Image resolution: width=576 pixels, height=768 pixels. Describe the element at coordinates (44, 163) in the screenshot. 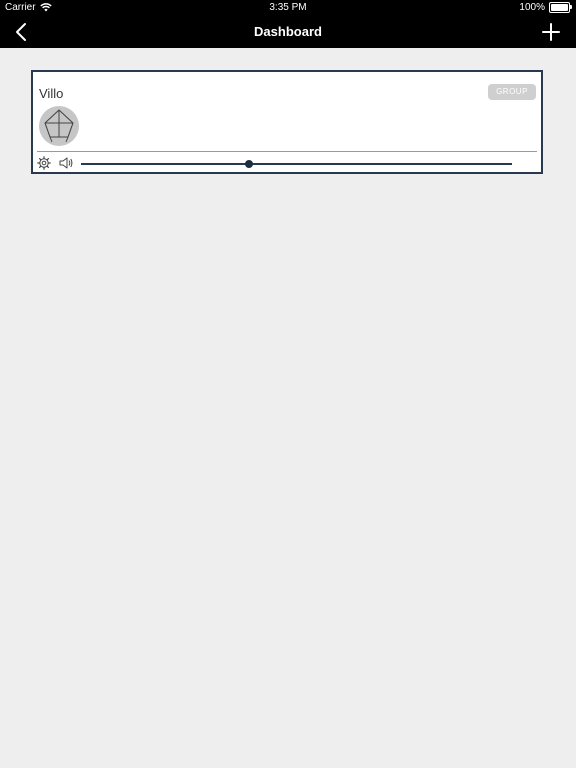

I see `gear-icon` at that location.